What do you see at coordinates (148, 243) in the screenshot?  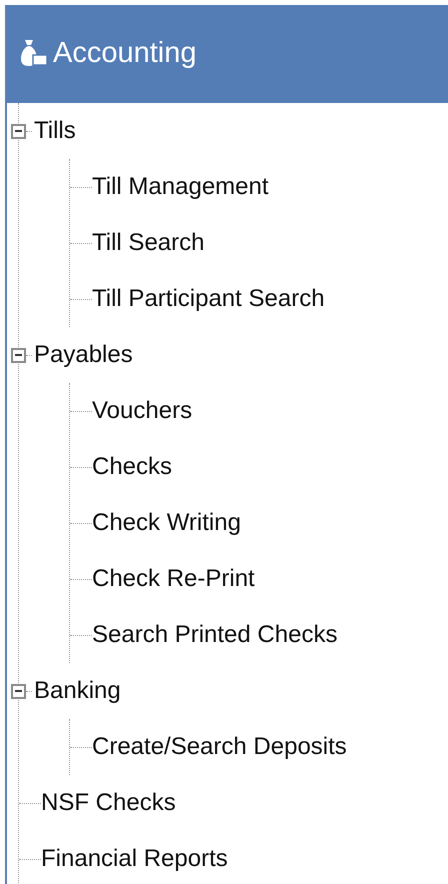 I see `tree-item: Till Search` at bounding box center [148, 243].